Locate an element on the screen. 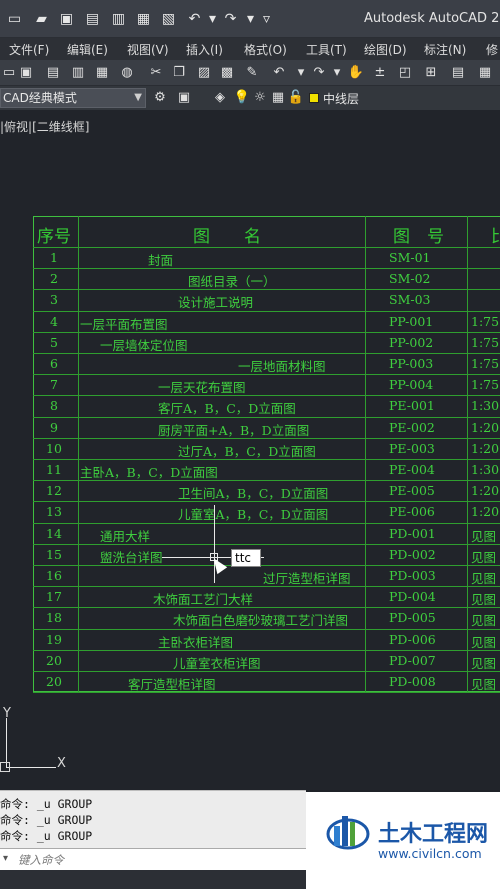 Image resolution: width=500 pixels, height=889 pixels. cell-seq: 18 is located at coordinates (54, 618).